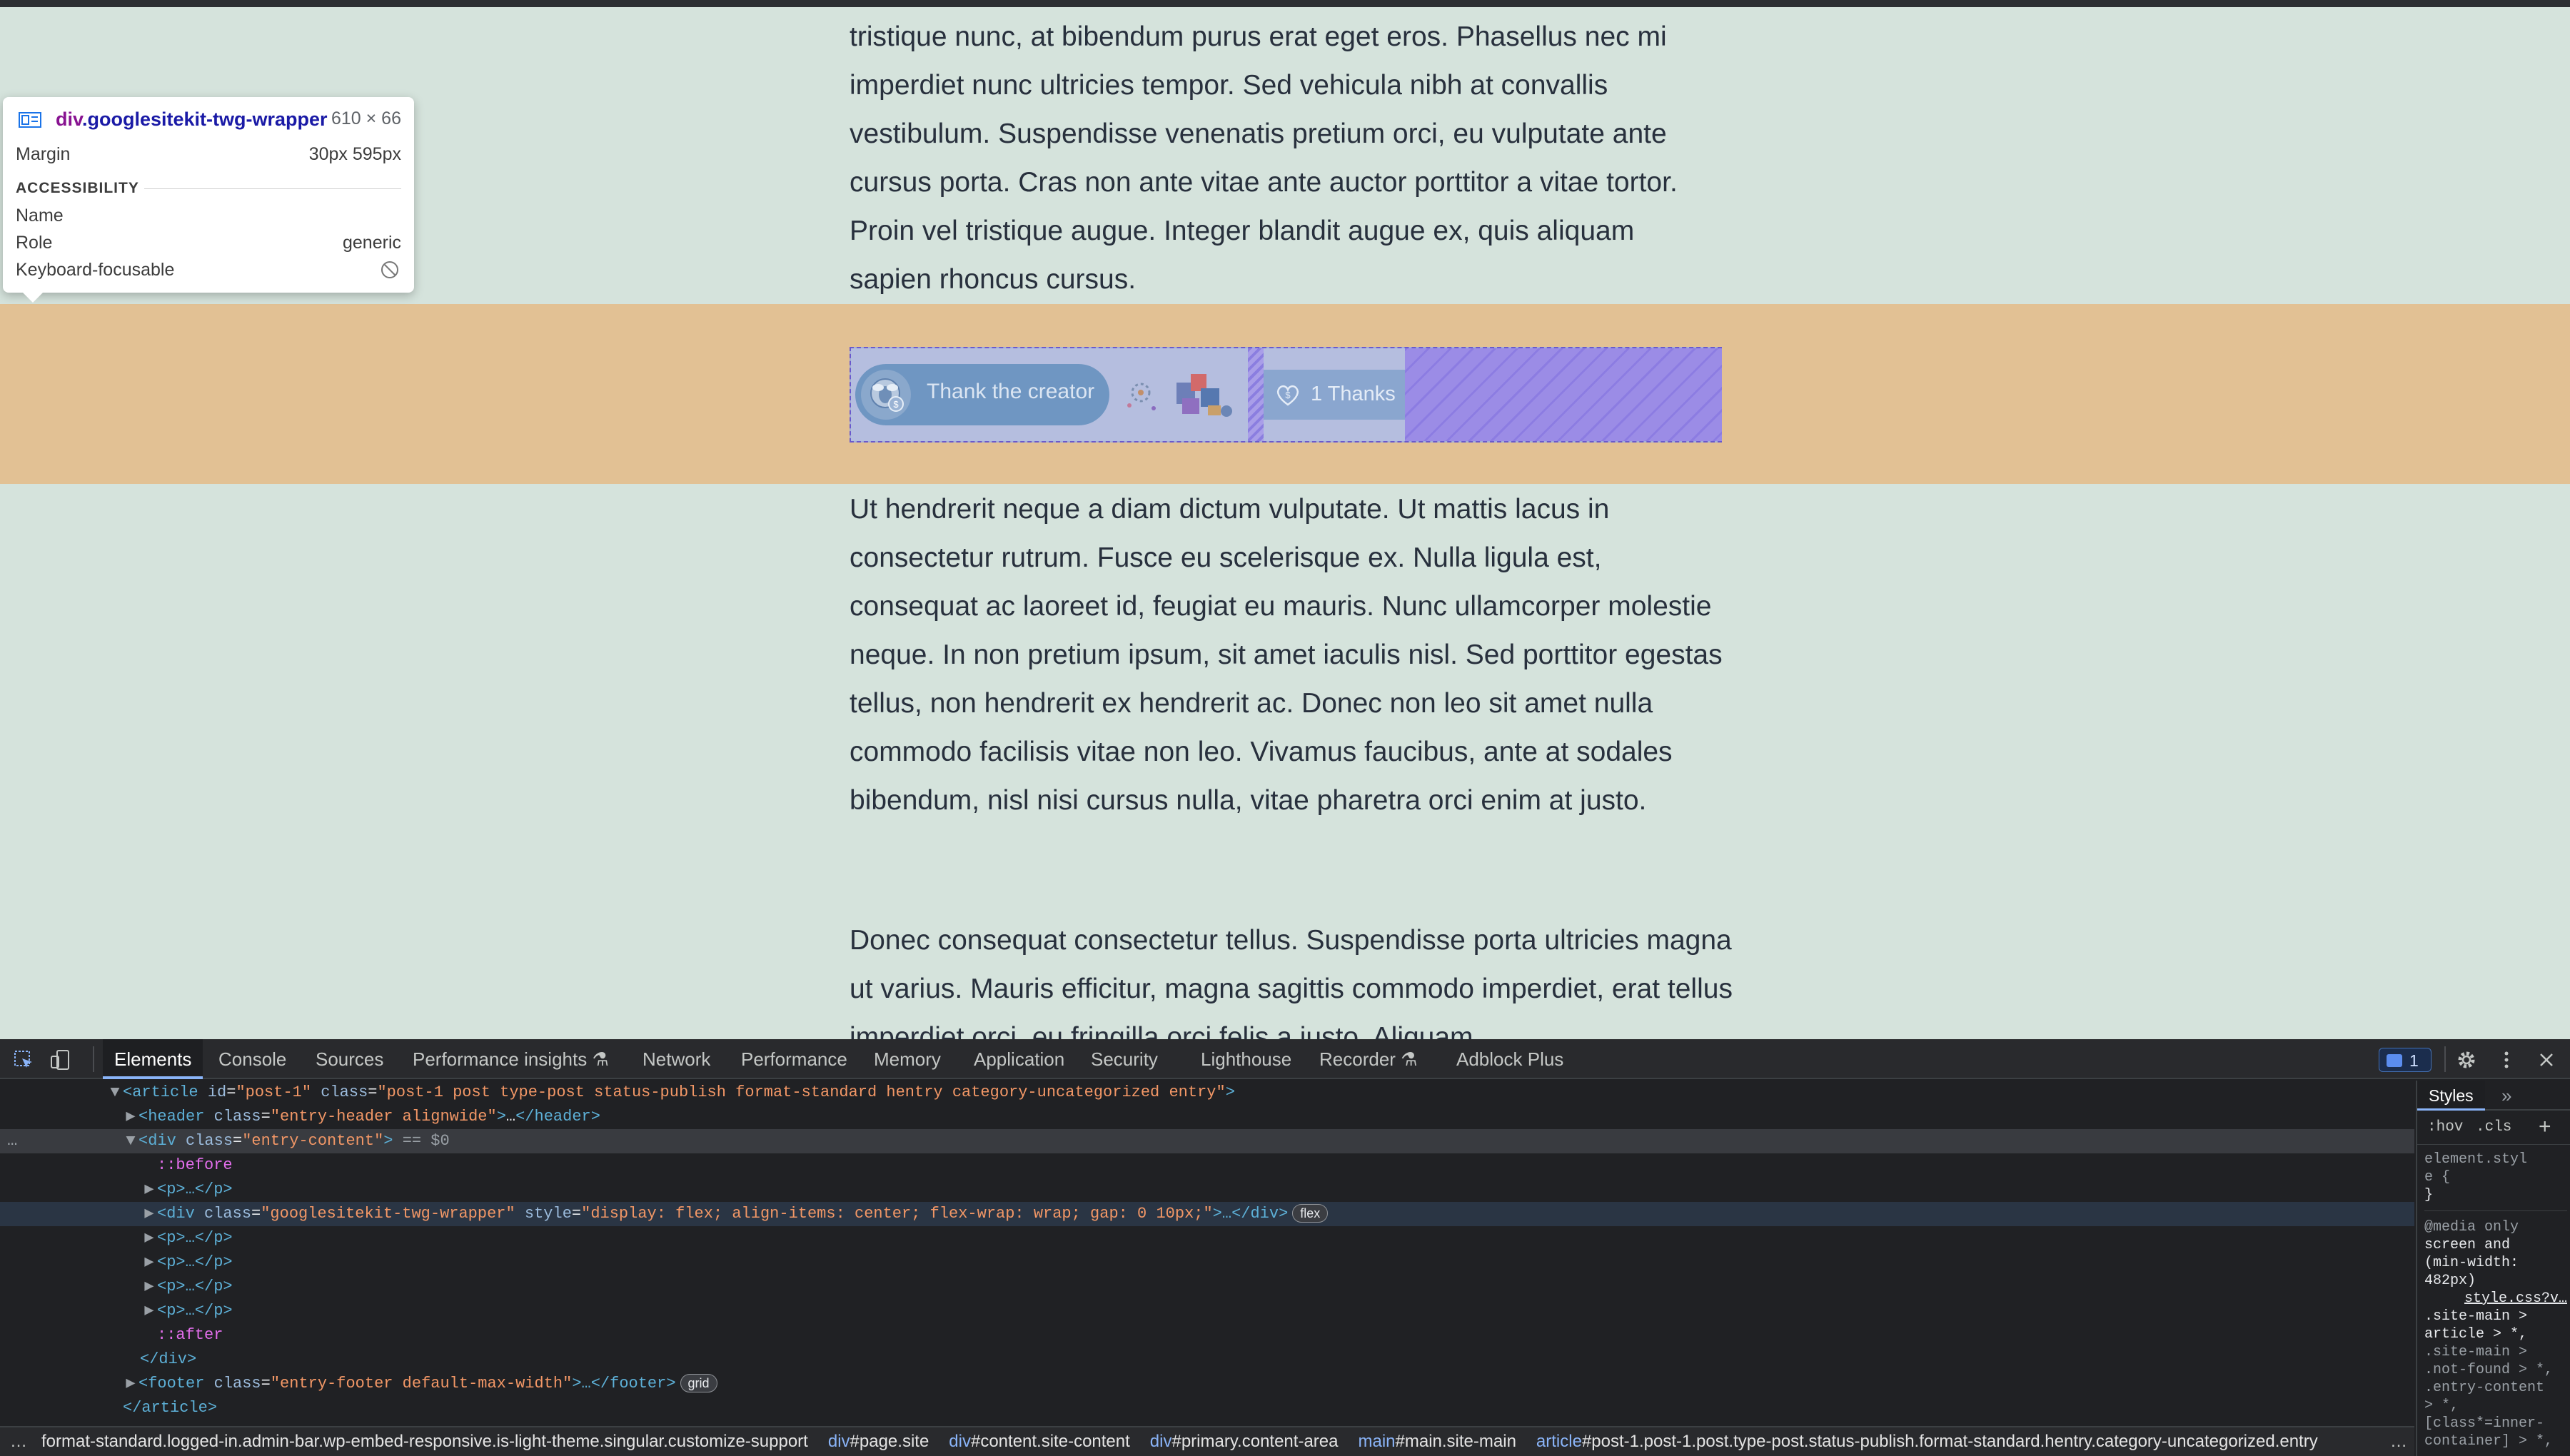 The width and height of the screenshot is (2570, 1456). Describe the element at coordinates (2495, 1207) in the screenshot. I see `divider` at that location.